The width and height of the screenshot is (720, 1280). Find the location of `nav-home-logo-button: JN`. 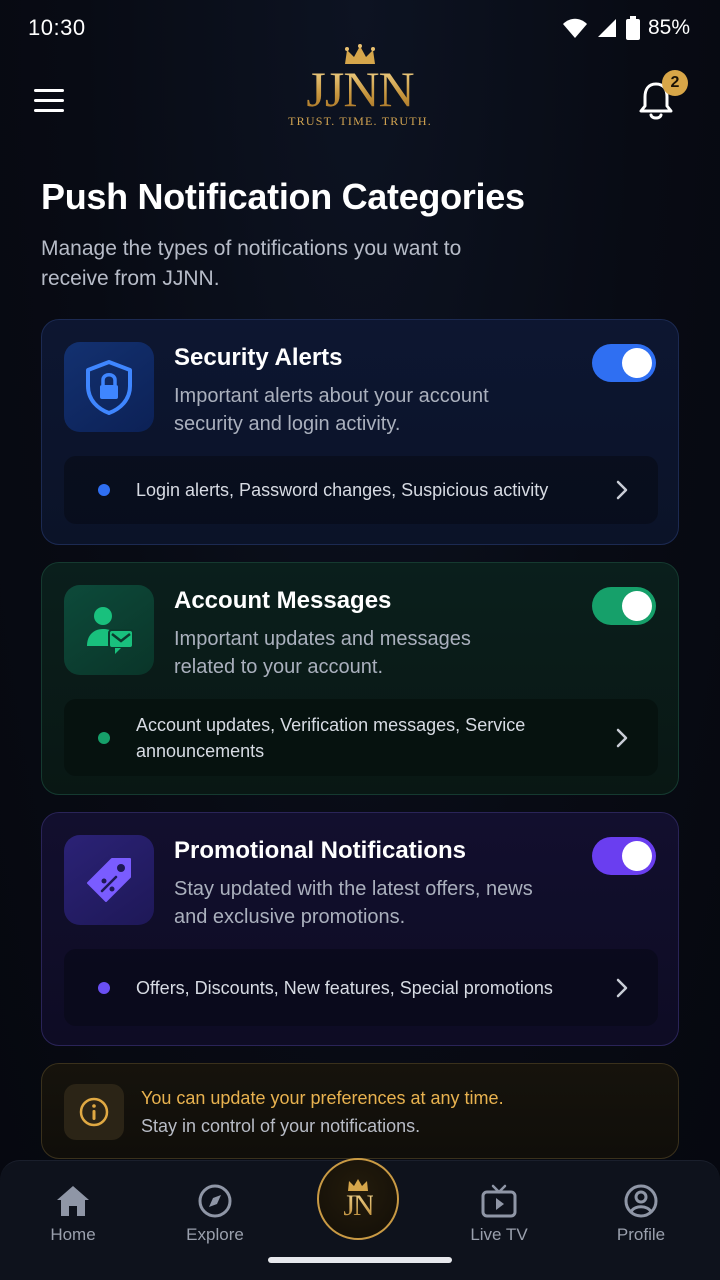

nav-home-logo-button: JN is located at coordinates (358, 1199).